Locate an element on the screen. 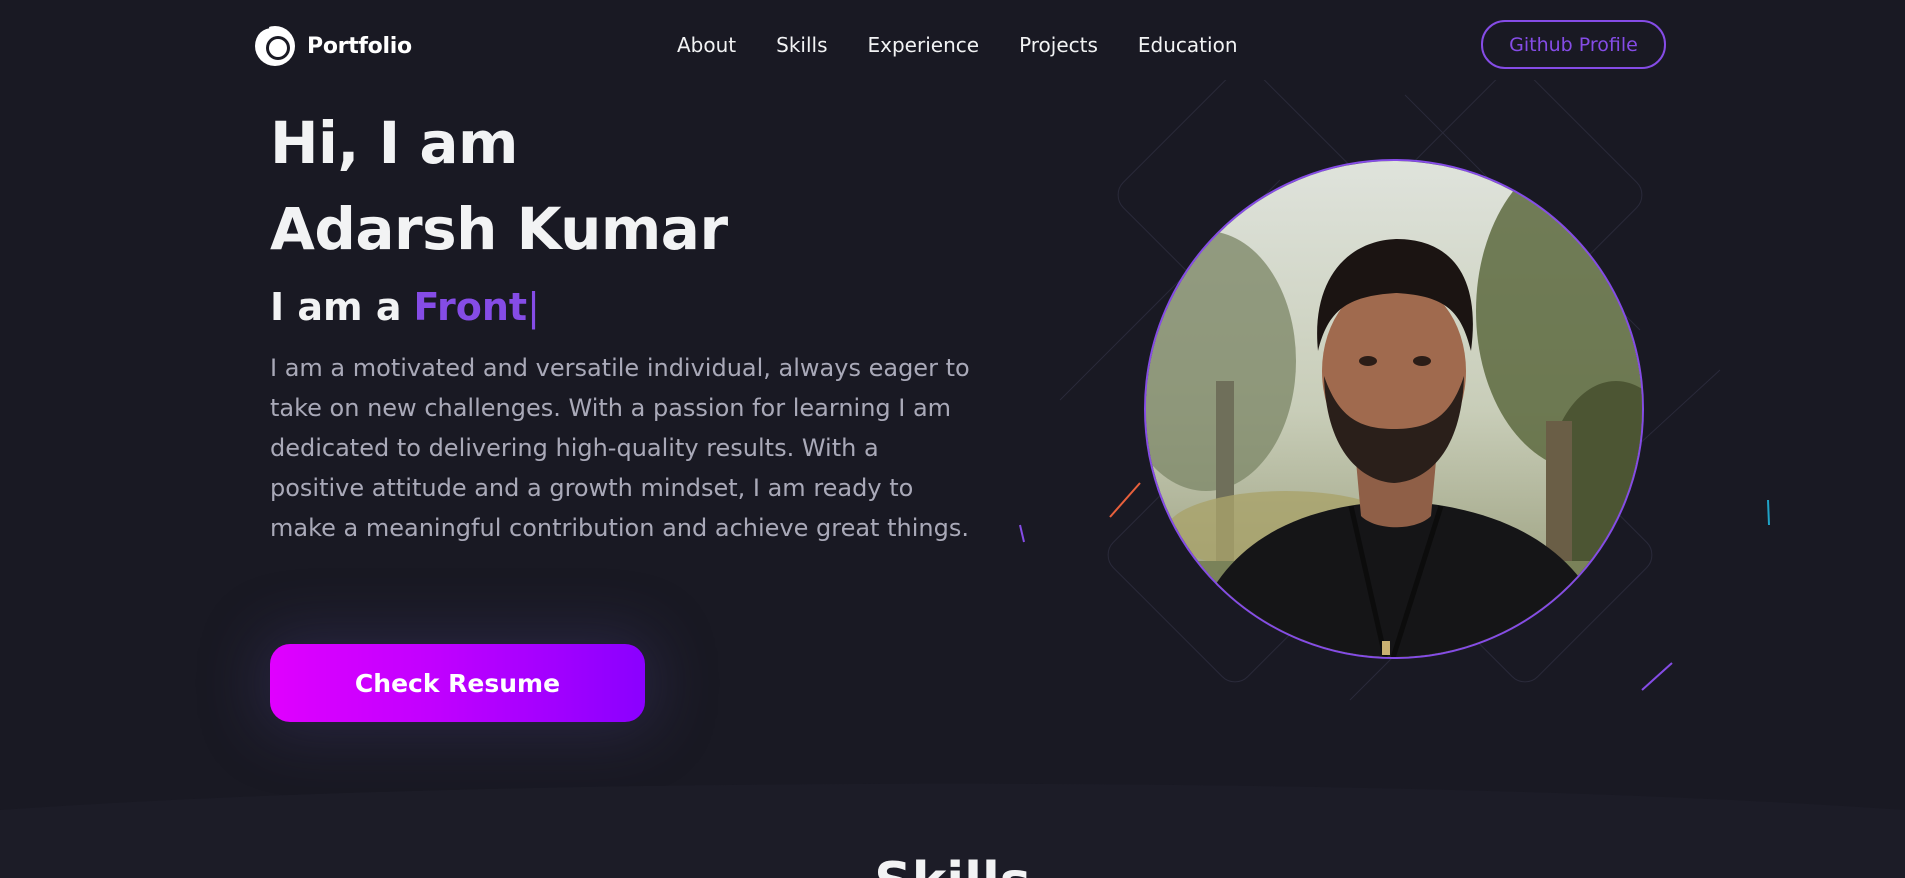  nav-link-about: About is located at coordinates (706, 45).